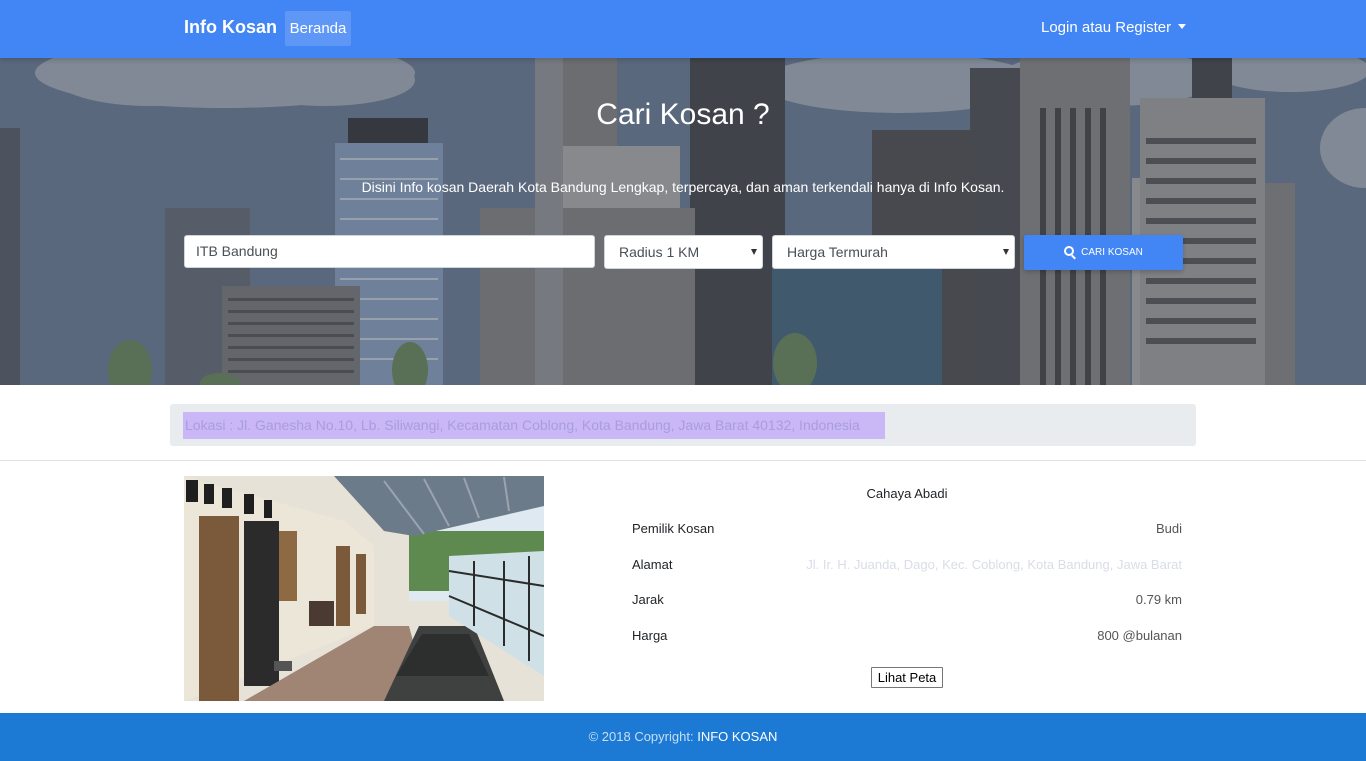 This screenshot has width=1366, height=761. I want to click on sort-price-select-value: Harga Termurah, so click(837, 252).